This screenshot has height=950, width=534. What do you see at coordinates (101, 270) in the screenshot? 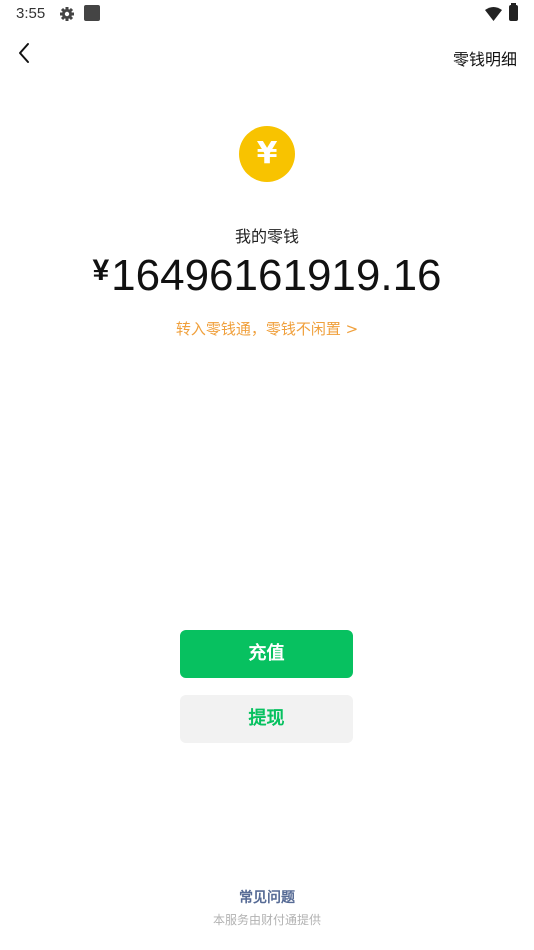
I see `currency-symbol: ¥` at bounding box center [101, 270].